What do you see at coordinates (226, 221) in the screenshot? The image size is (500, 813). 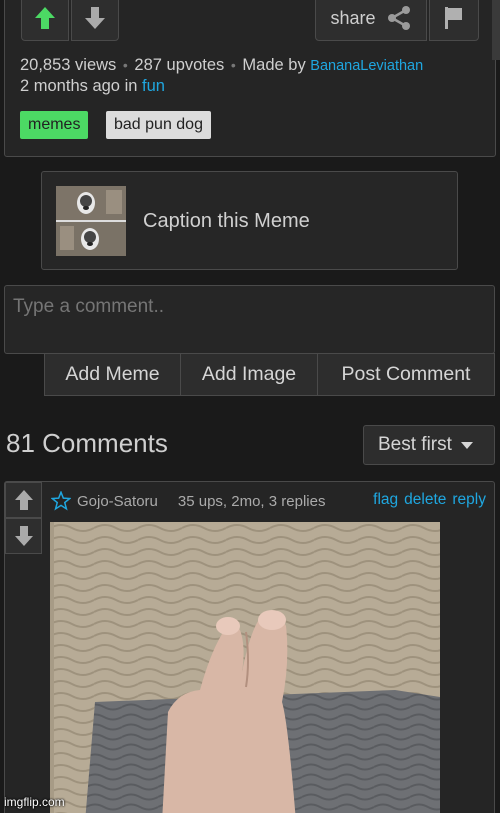 I see `caption-label: Caption this Meme` at bounding box center [226, 221].